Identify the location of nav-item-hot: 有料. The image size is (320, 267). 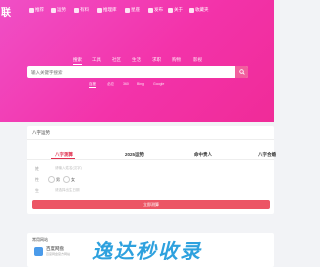
(81, 10).